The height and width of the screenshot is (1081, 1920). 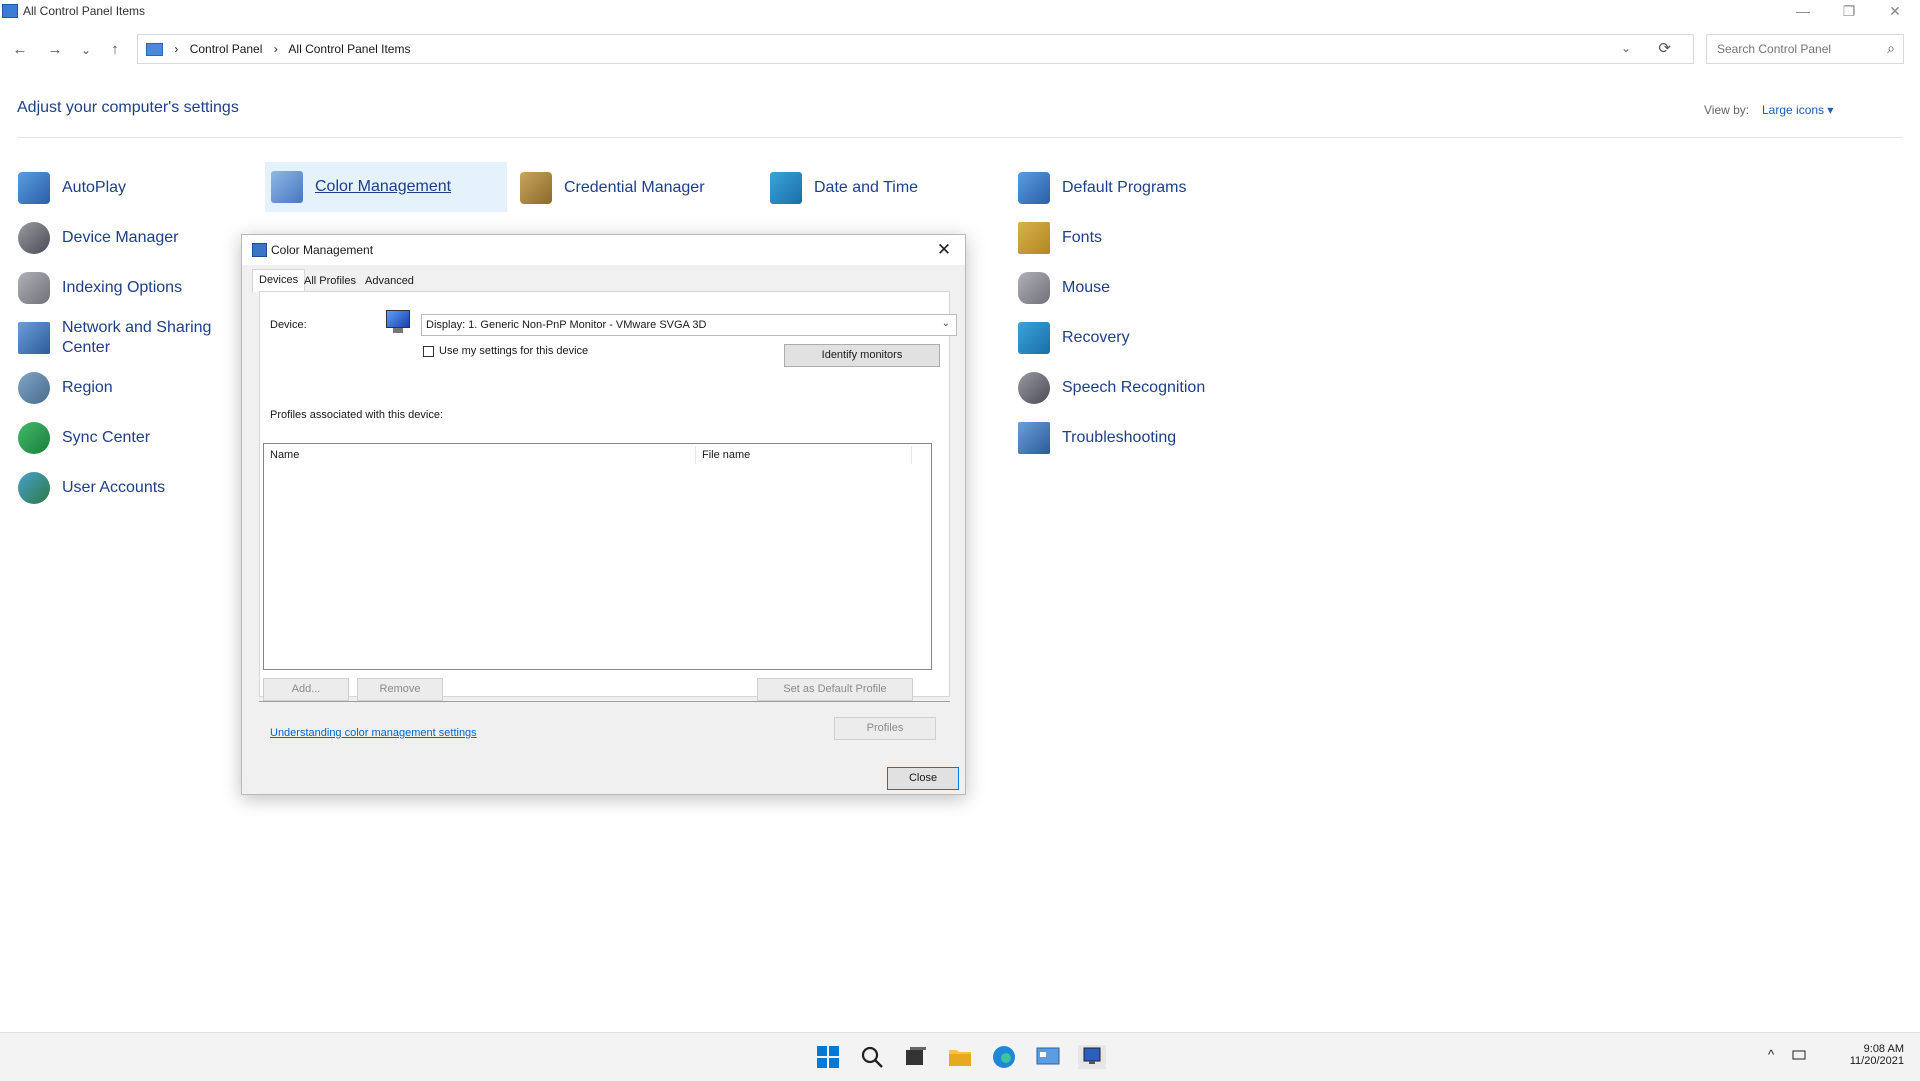 What do you see at coordinates (866, 187) in the screenshot?
I see `item-label: Date and Time` at bounding box center [866, 187].